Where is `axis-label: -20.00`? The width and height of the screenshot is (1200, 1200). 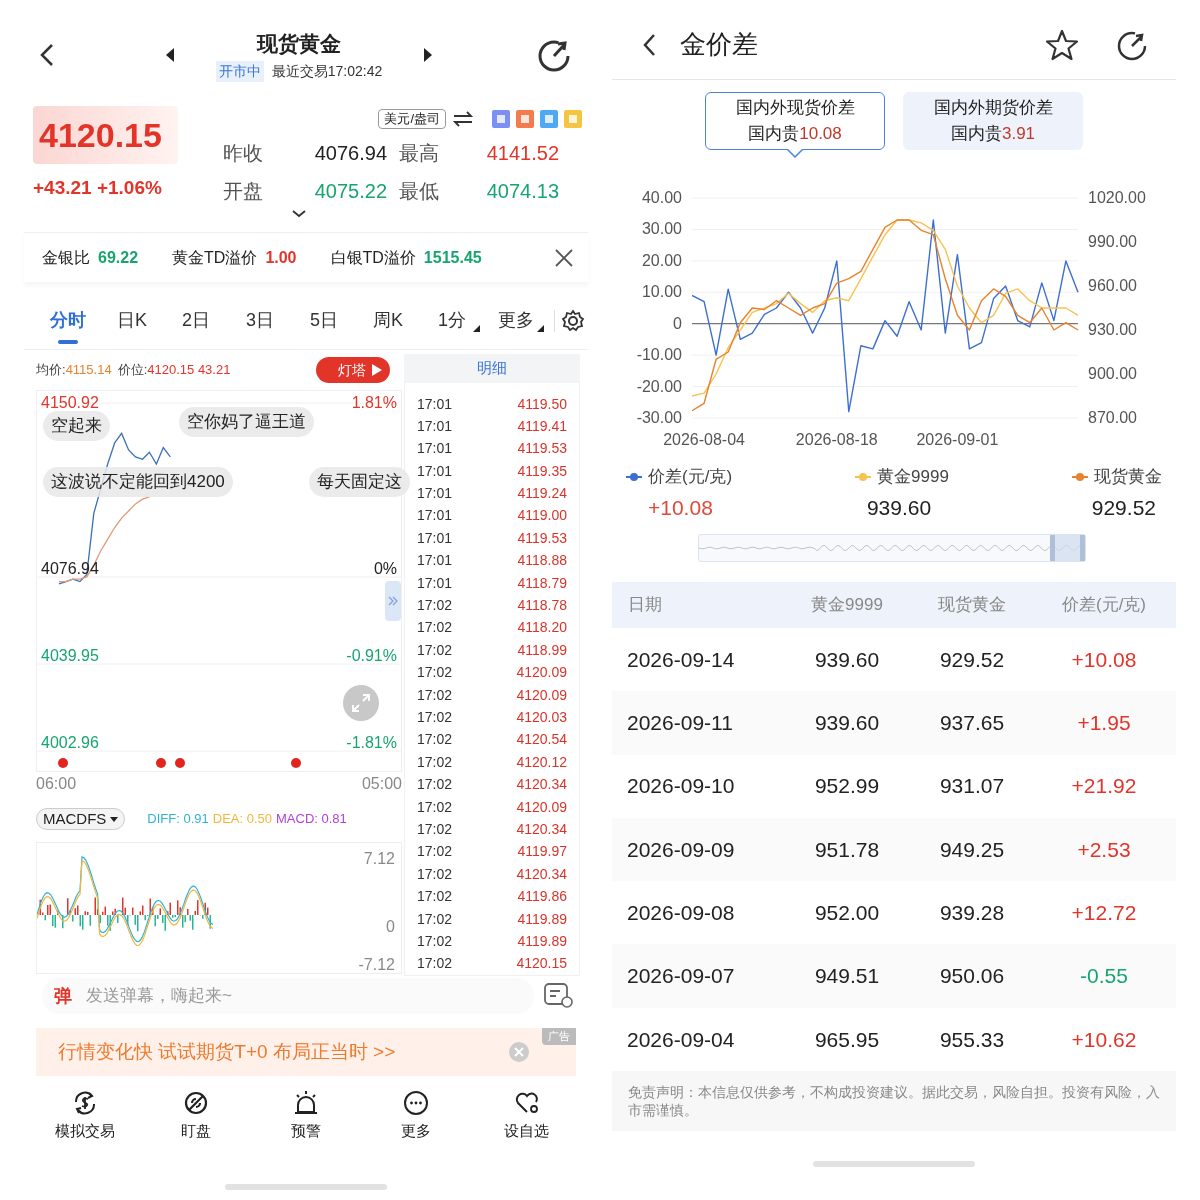
axis-label: -20.00 is located at coordinates (659, 386).